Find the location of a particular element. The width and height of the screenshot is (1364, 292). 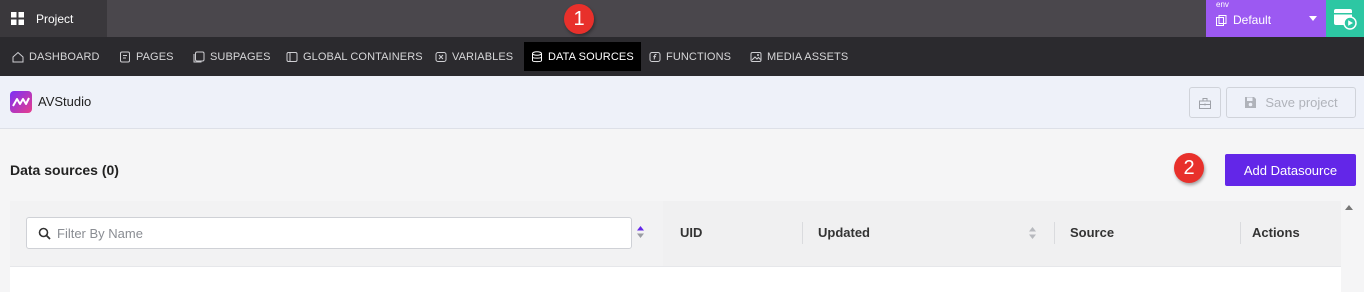

home-icon is located at coordinates (18, 56).